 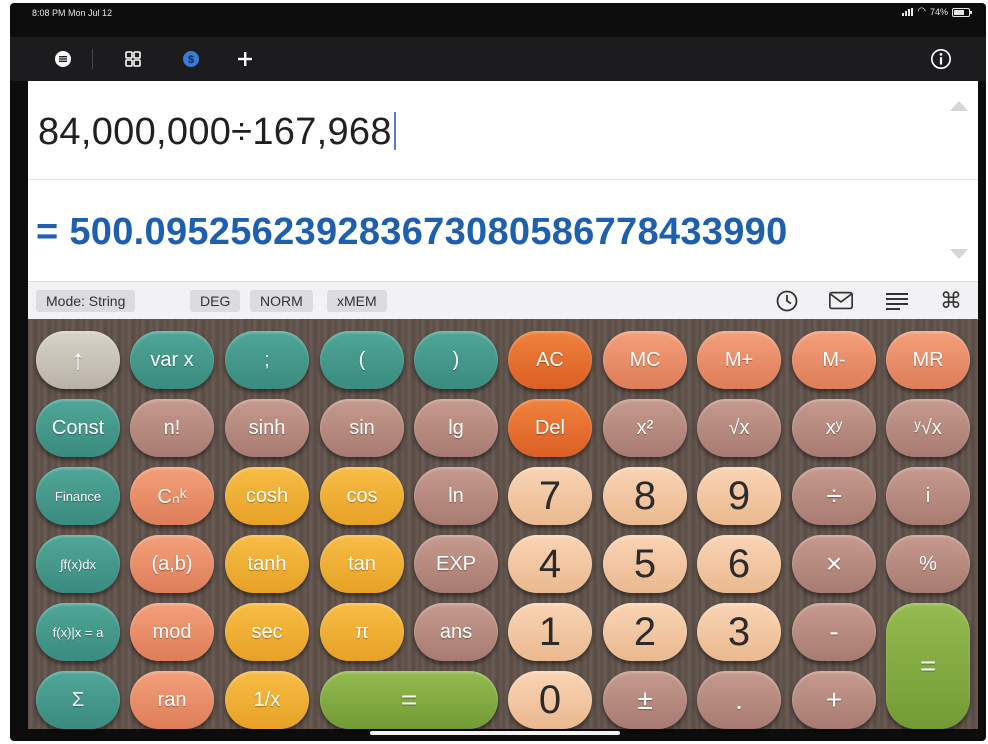 I want to click on key-reciprocal: 1/x, so click(x=267, y=700).